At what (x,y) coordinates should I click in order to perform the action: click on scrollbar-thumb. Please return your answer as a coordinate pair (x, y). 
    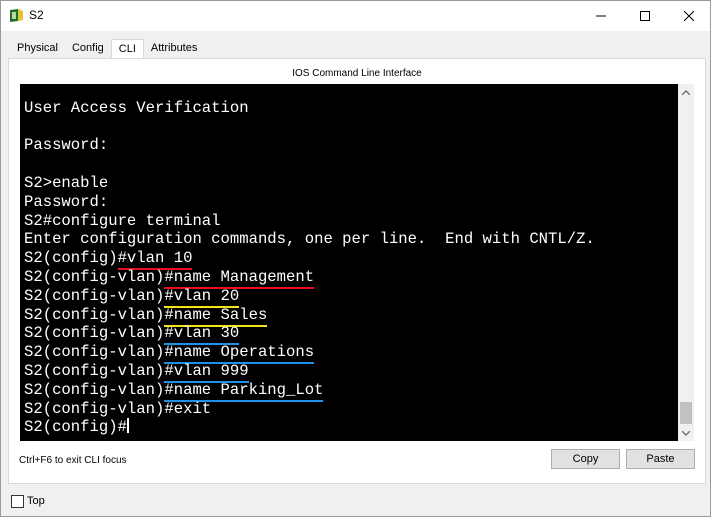
    Looking at the image, I should click on (686, 413).